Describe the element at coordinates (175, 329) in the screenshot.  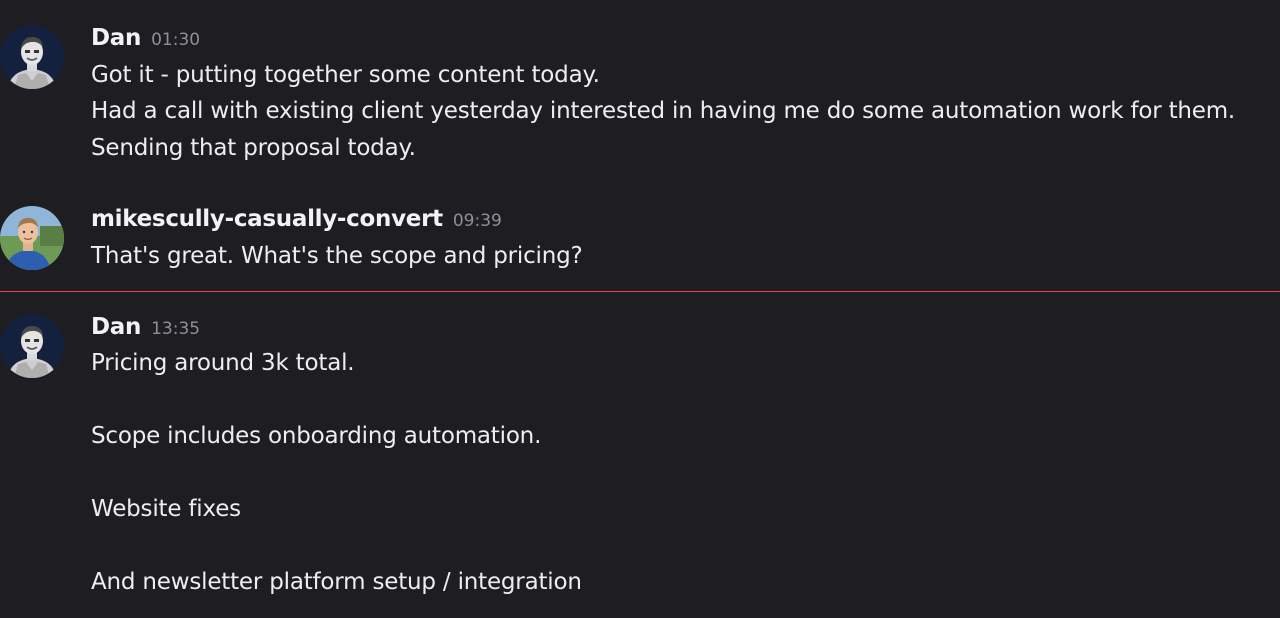
I see `timestamp: 13:35` at that location.